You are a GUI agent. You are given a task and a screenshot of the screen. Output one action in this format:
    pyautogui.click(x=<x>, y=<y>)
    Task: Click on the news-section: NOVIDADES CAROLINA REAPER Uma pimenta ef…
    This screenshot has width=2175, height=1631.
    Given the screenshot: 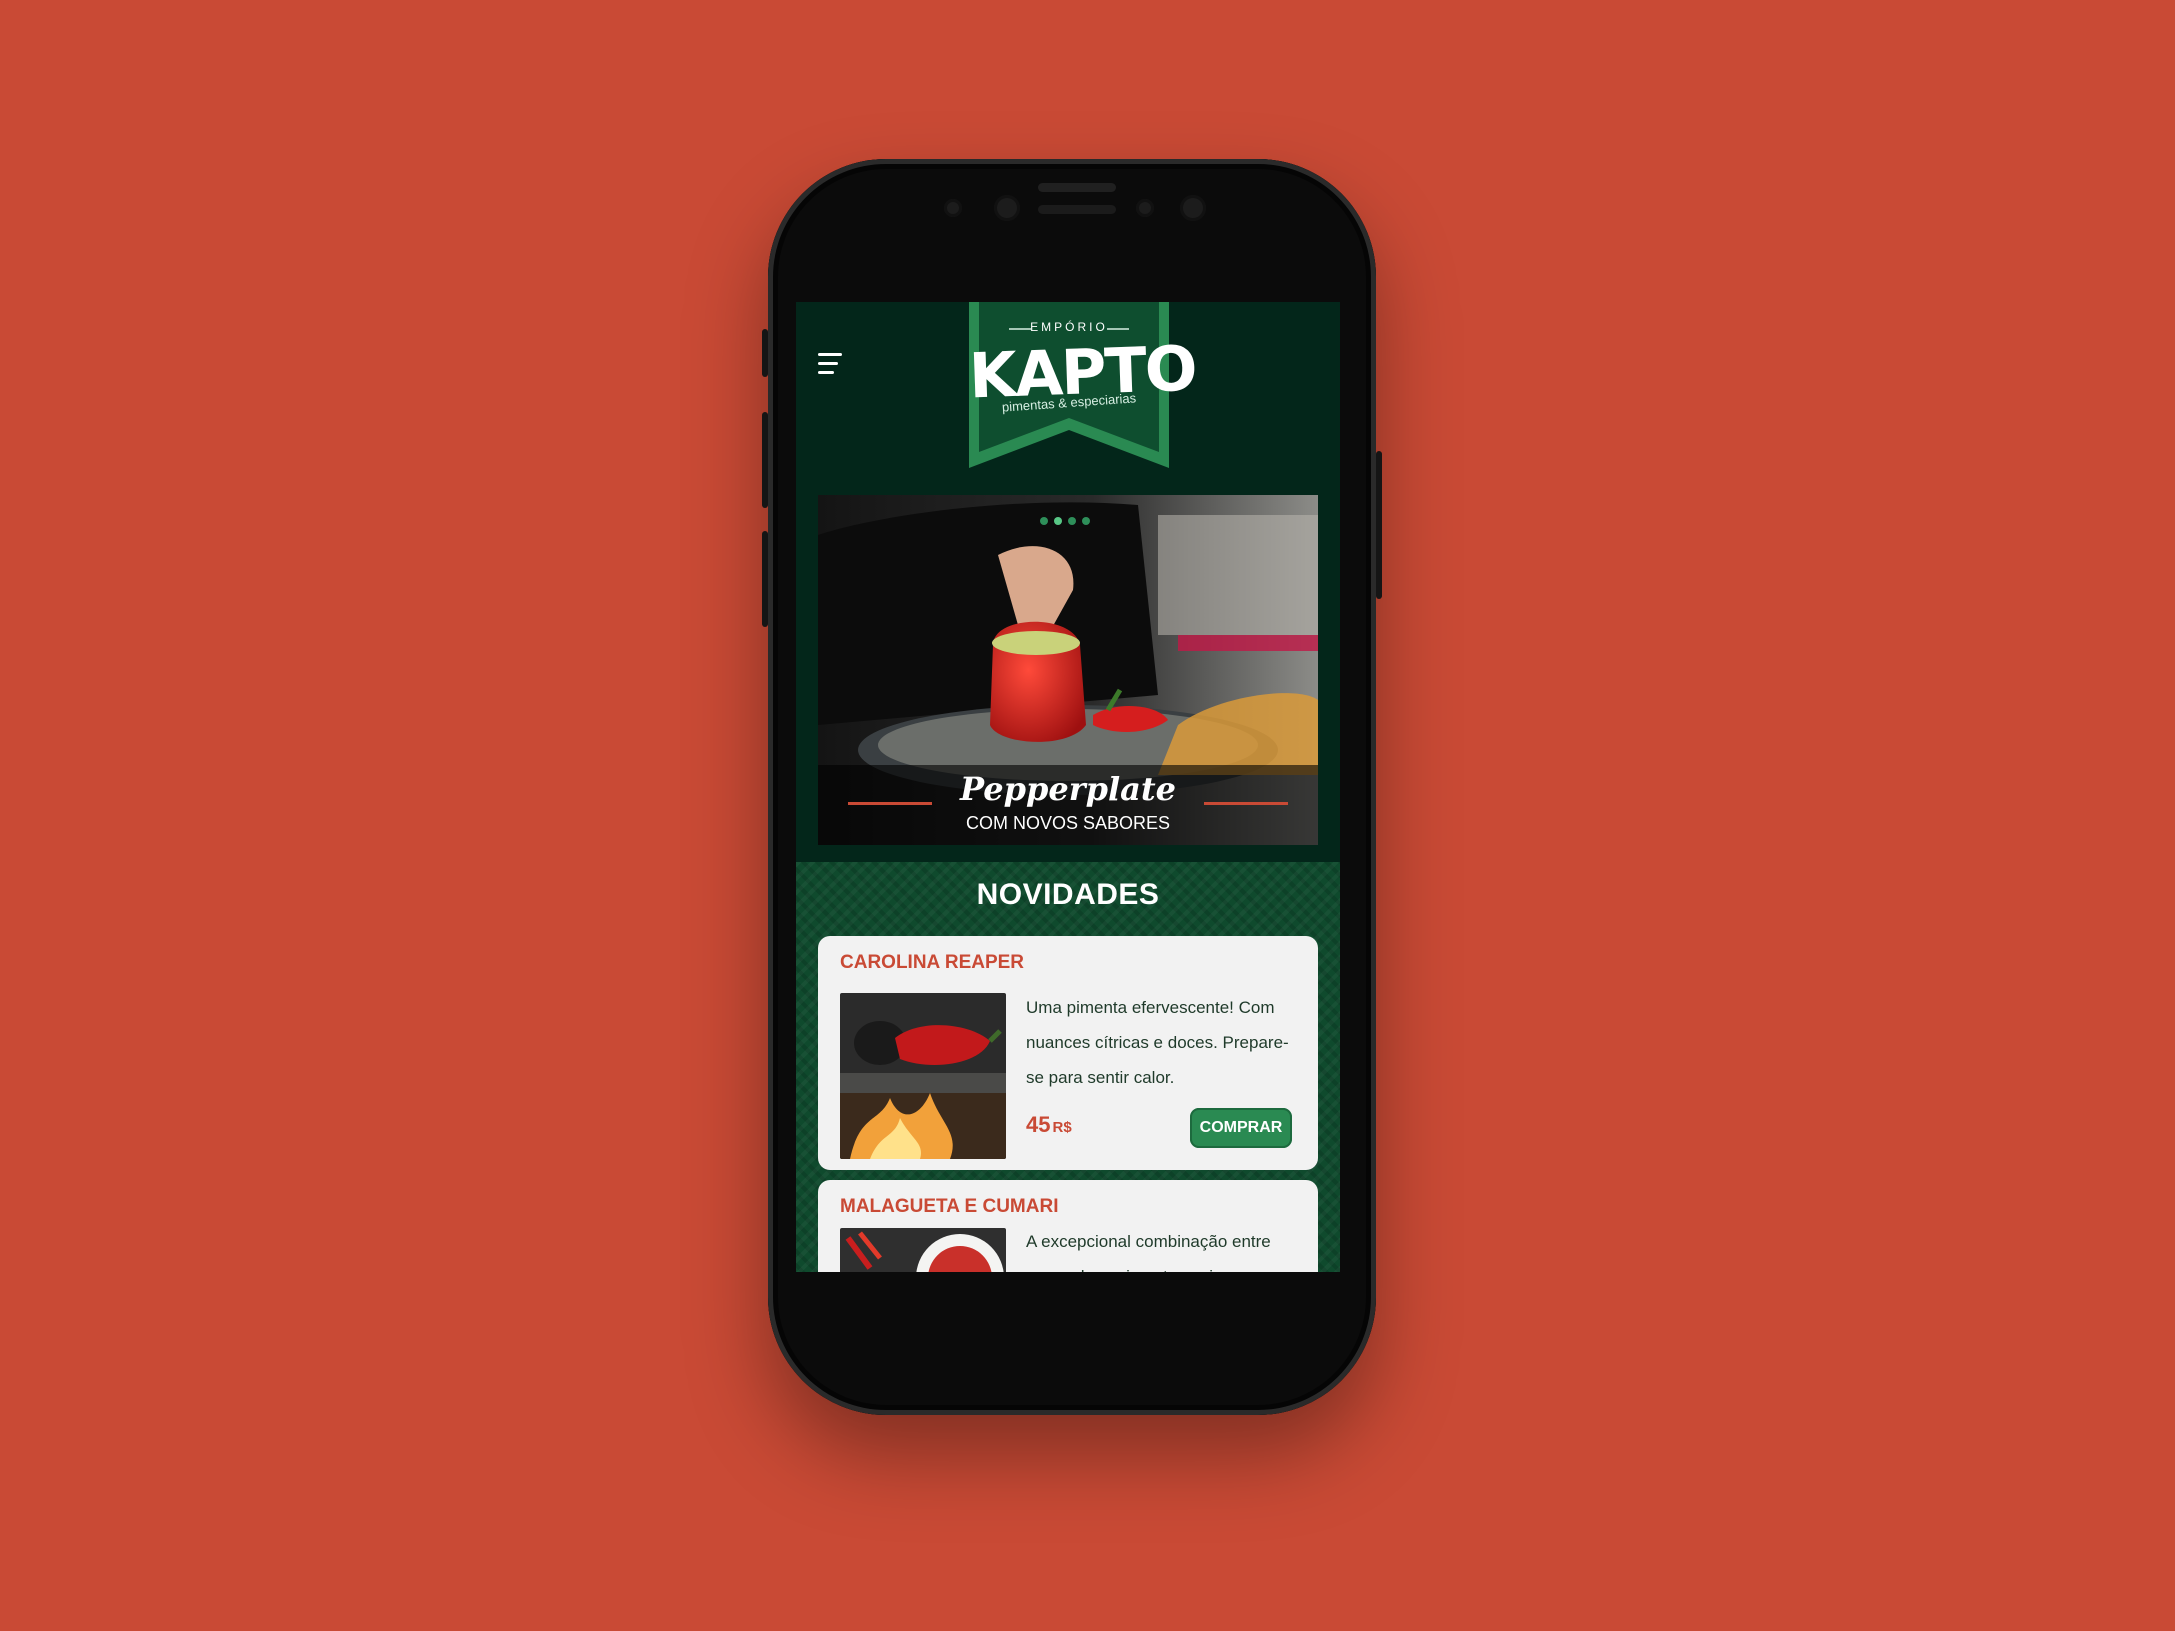 What is the action you would take?
    pyautogui.click(x=1068, y=1067)
    